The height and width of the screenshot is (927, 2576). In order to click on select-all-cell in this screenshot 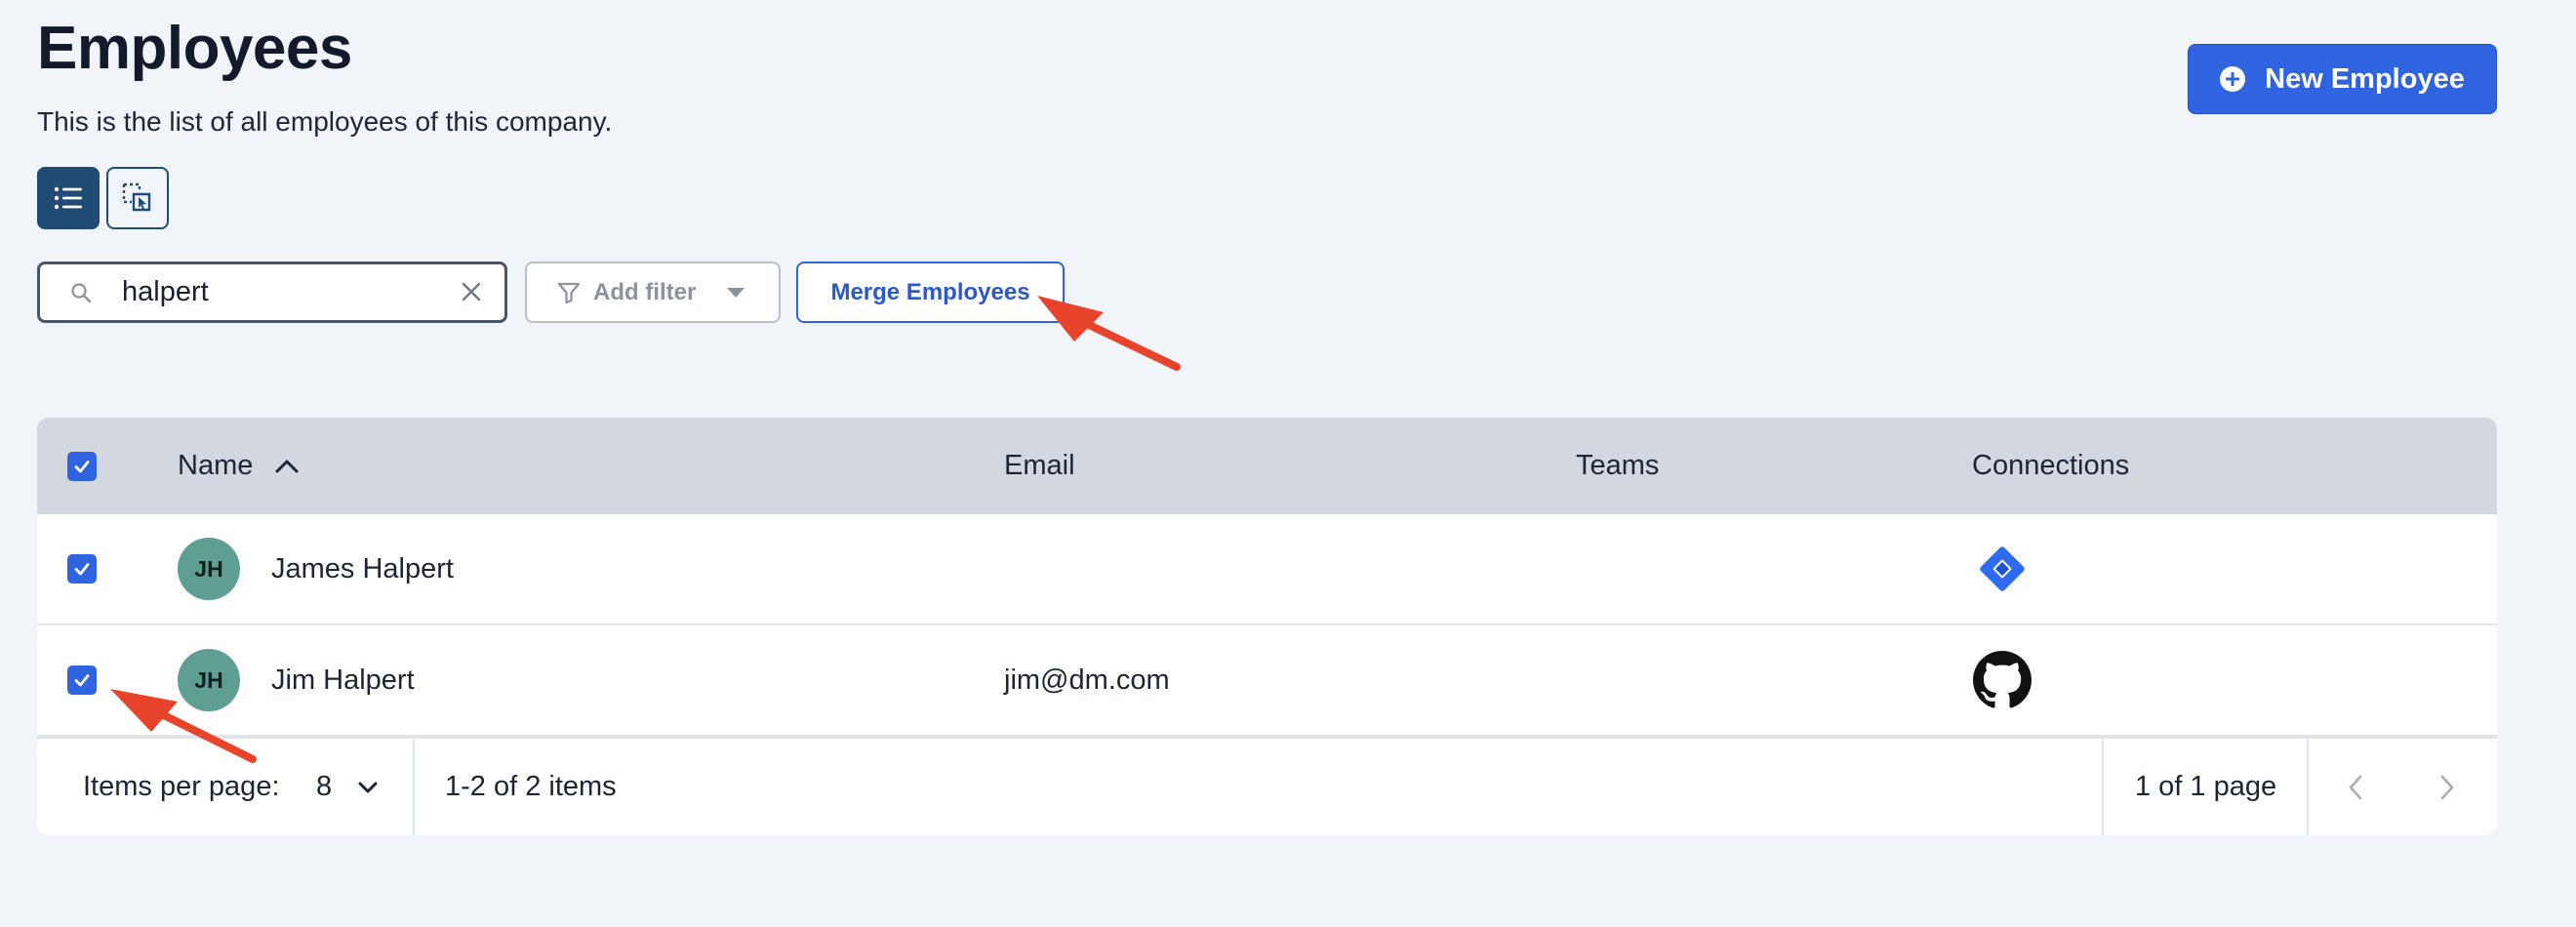, I will do `click(82, 466)`.